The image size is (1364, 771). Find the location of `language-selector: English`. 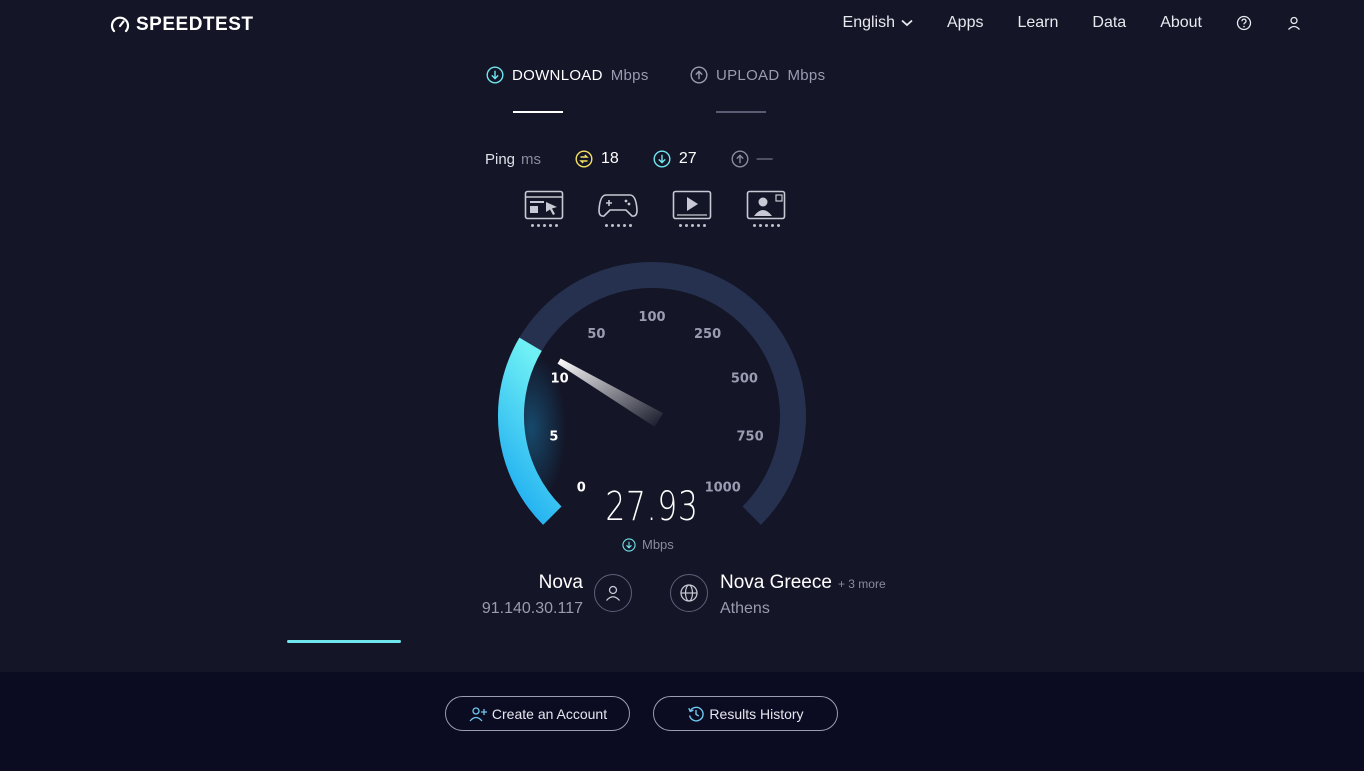

language-selector: English is located at coordinates (878, 23).